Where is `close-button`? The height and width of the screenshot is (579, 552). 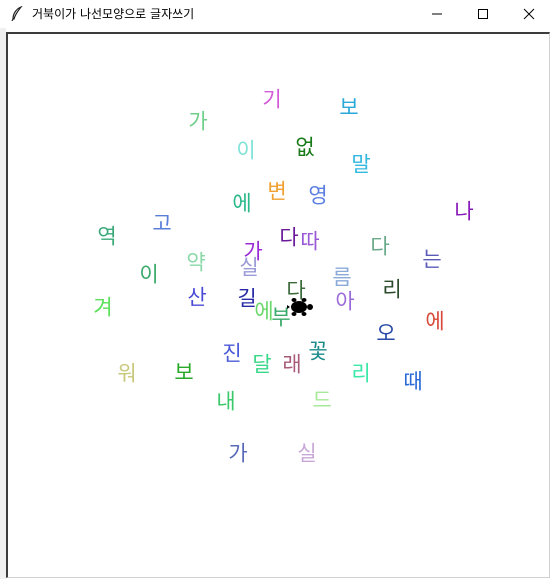 close-button is located at coordinates (529, 14).